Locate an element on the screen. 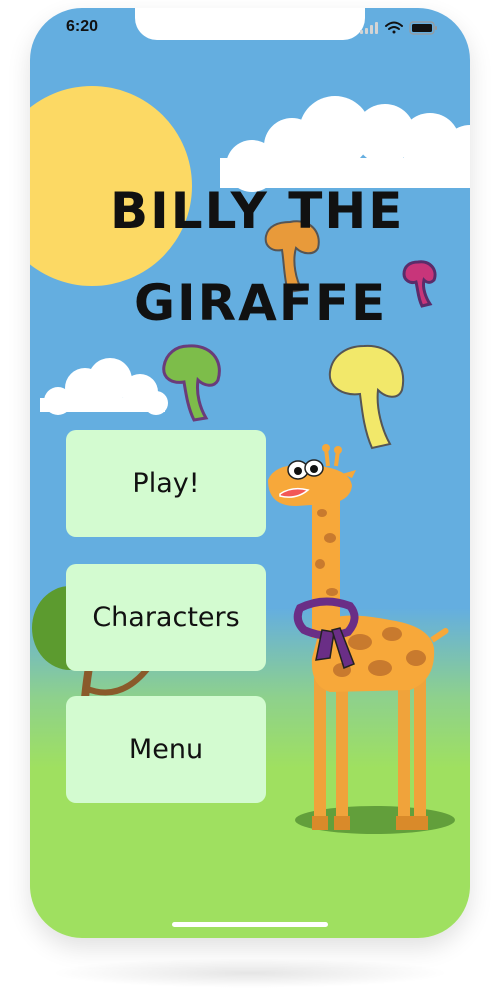  giraffe is located at coordinates (358, 637).